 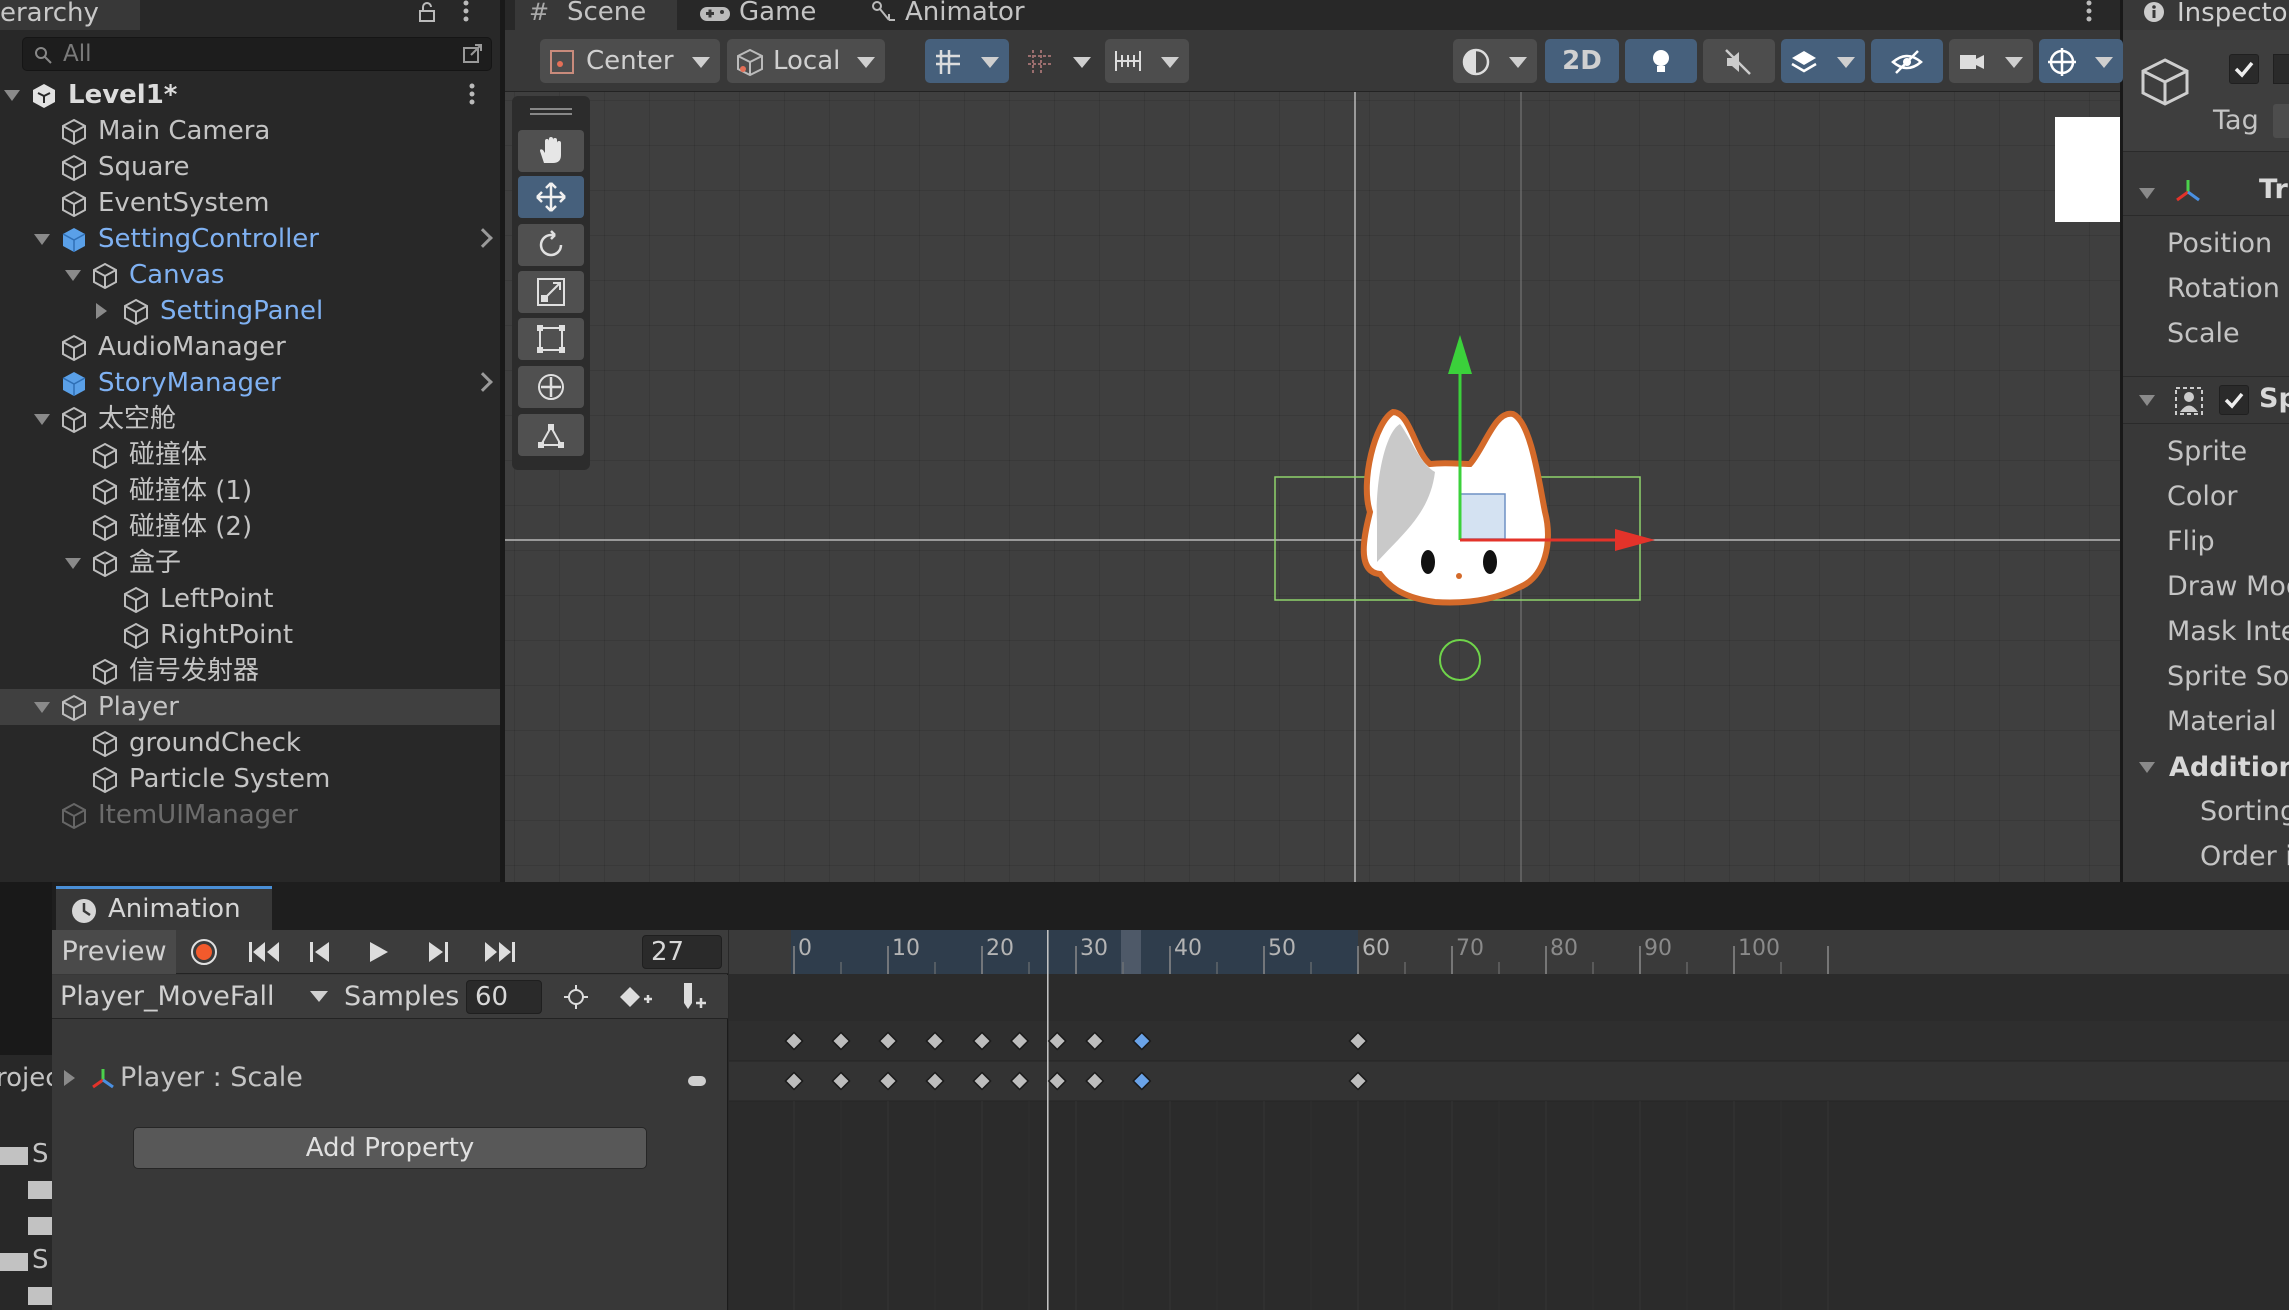 I want to click on property-row-player-scale: Player : Scale, so click(x=390, y=1080).